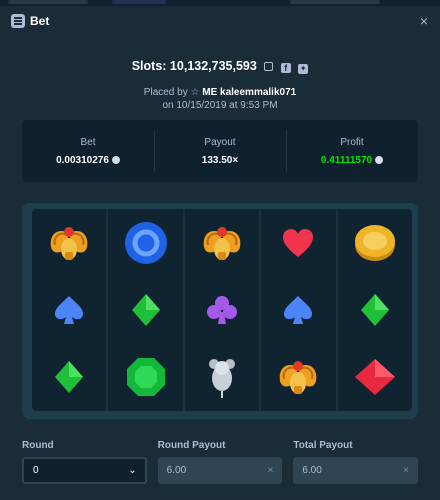  Describe the element at coordinates (285, 68) in the screenshot. I see `facebook-icon: f` at that location.